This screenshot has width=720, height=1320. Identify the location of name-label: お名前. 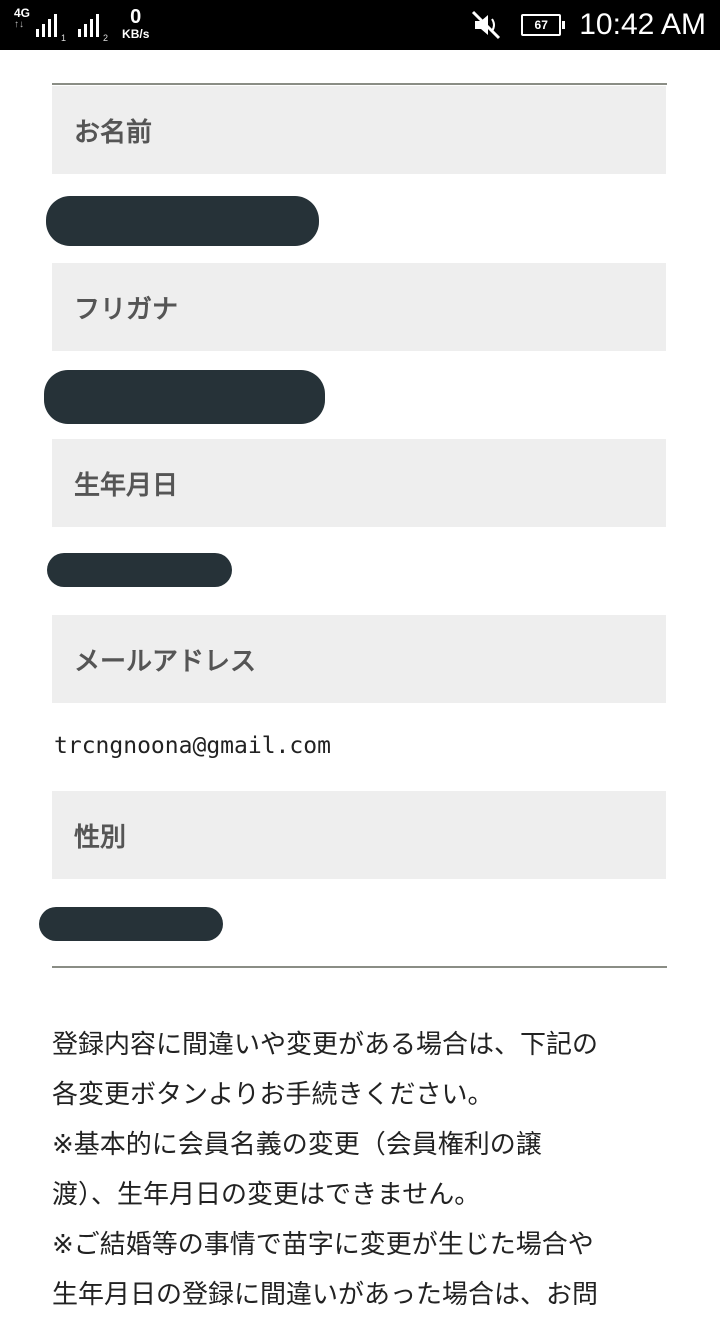
(359, 130).